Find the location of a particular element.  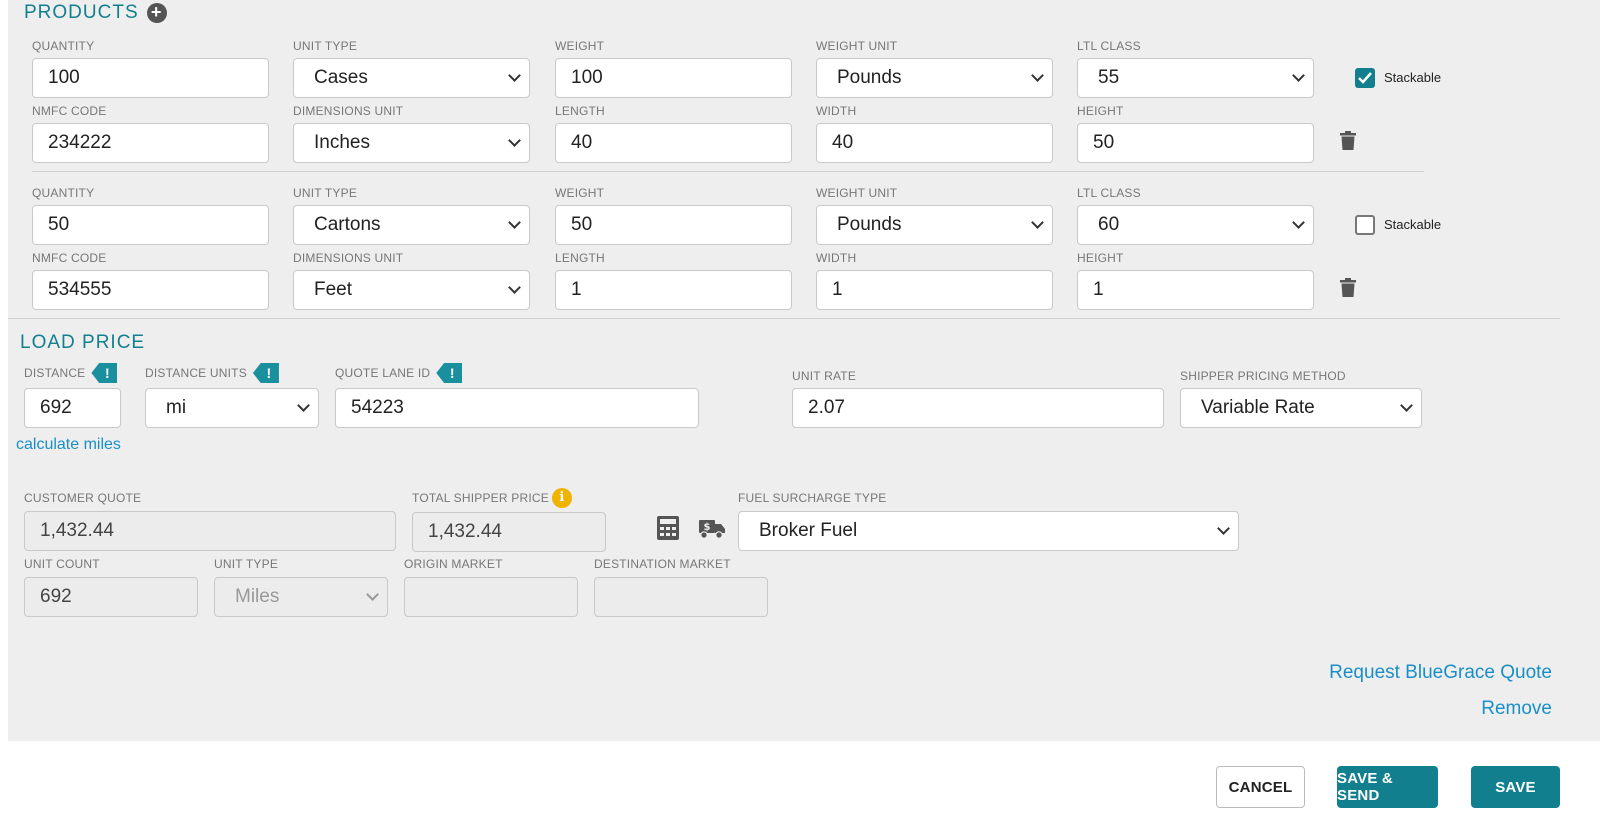

origin-market-label: ORIGIN MARKET is located at coordinates (453, 564).